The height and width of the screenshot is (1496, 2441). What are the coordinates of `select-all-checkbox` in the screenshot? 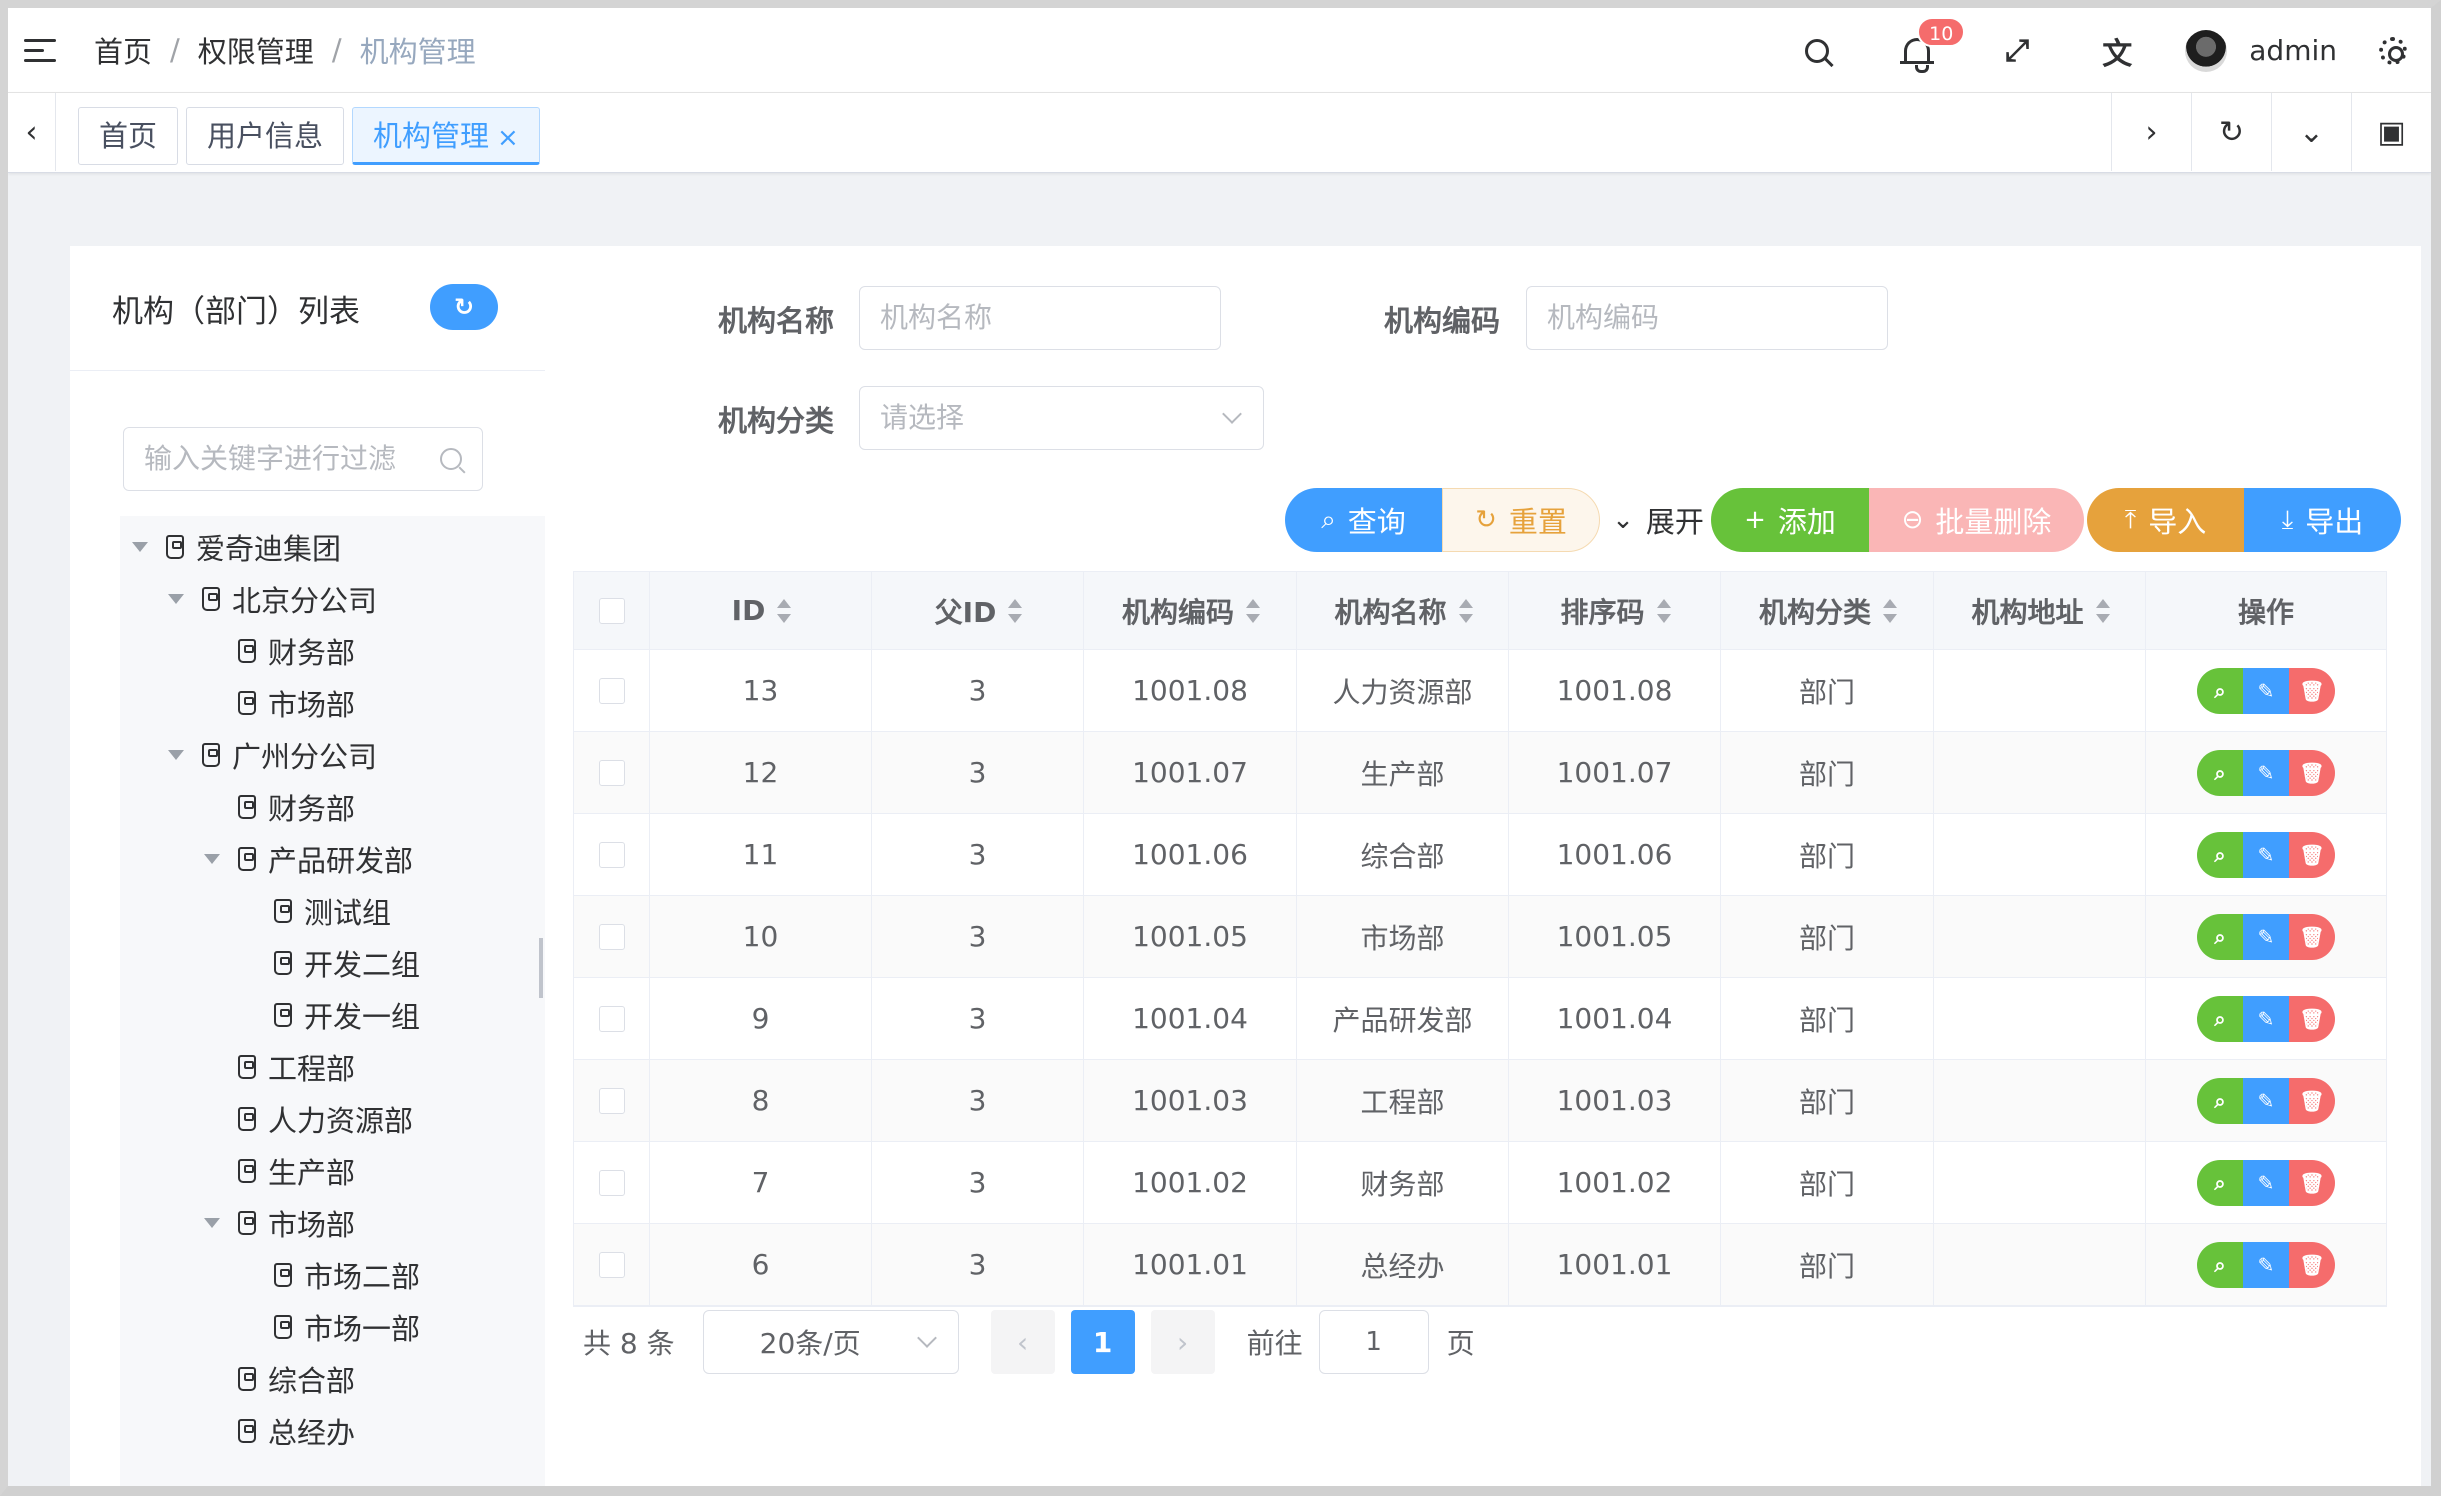 It's located at (611, 610).